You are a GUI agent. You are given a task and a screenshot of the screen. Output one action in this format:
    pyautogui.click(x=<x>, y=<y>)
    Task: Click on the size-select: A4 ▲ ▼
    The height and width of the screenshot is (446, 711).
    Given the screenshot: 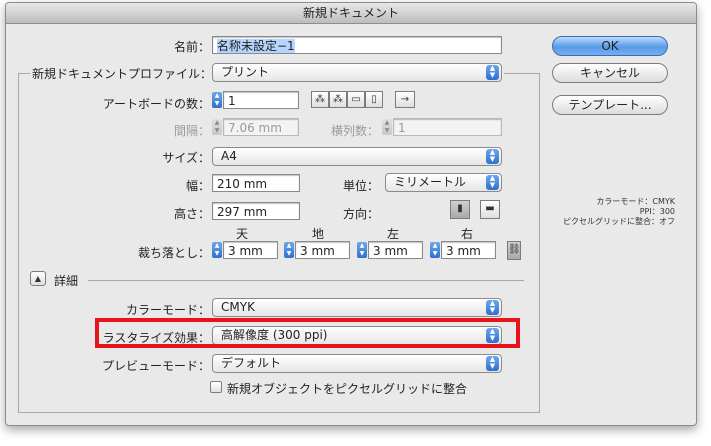 What is the action you would take?
    pyautogui.click(x=357, y=156)
    